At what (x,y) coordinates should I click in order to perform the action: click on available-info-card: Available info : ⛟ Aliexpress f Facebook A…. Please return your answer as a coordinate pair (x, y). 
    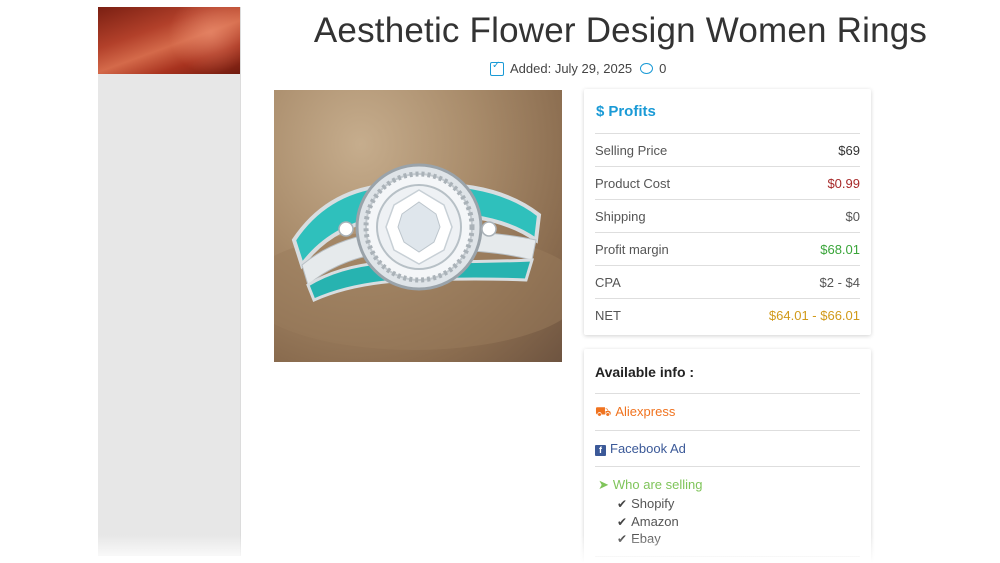
    Looking at the image, I should click on (727, 456).